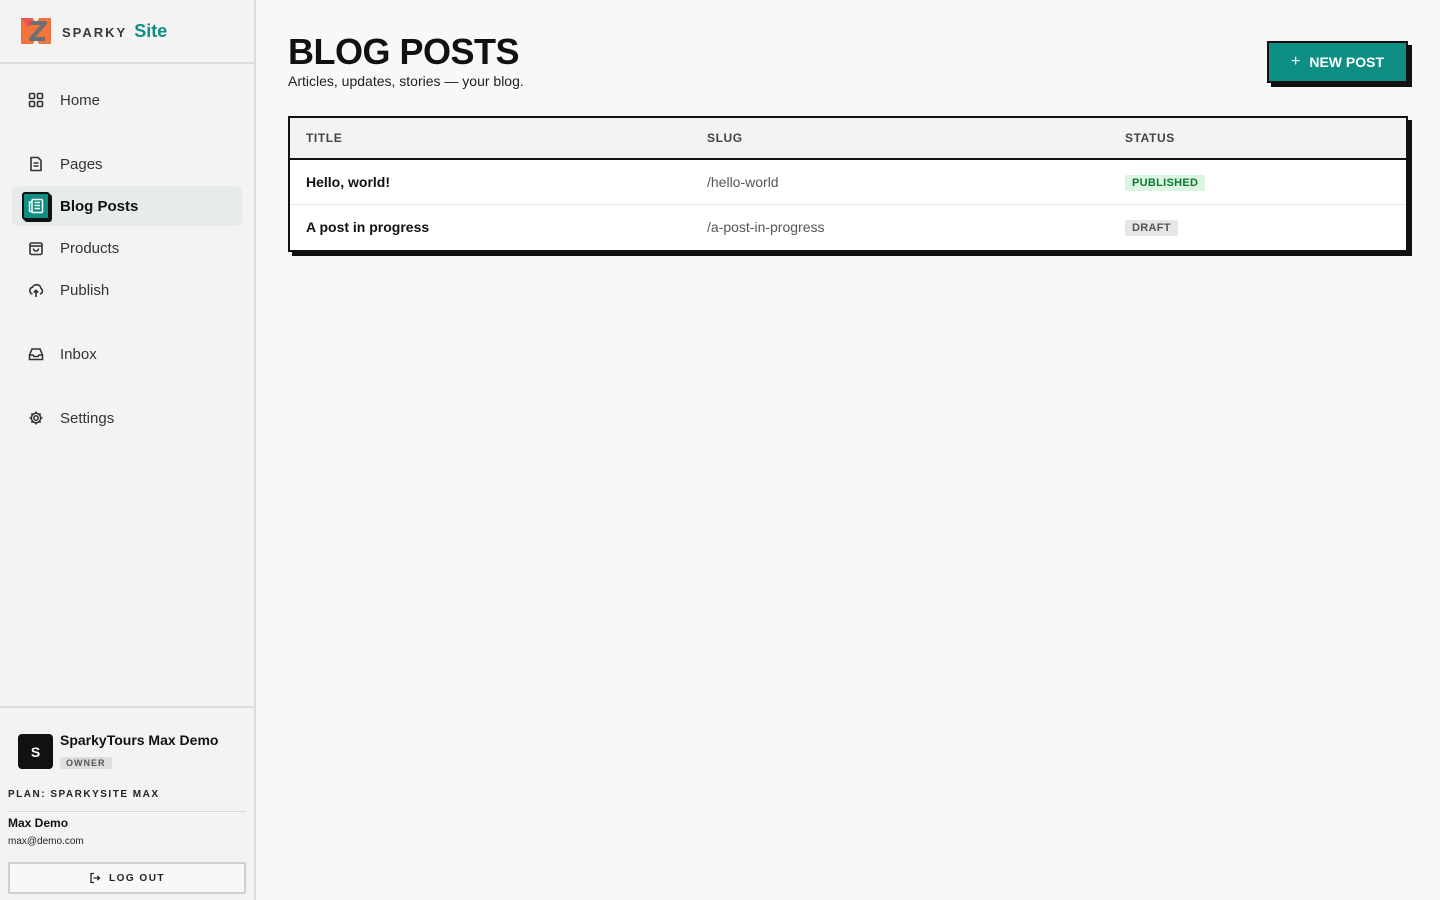 Image resolution: width=1440 pixels, height=900 pixels. Describe the element at coordinates (36, 31) in the screenshot. I see `brand-logo-icon` at that location.